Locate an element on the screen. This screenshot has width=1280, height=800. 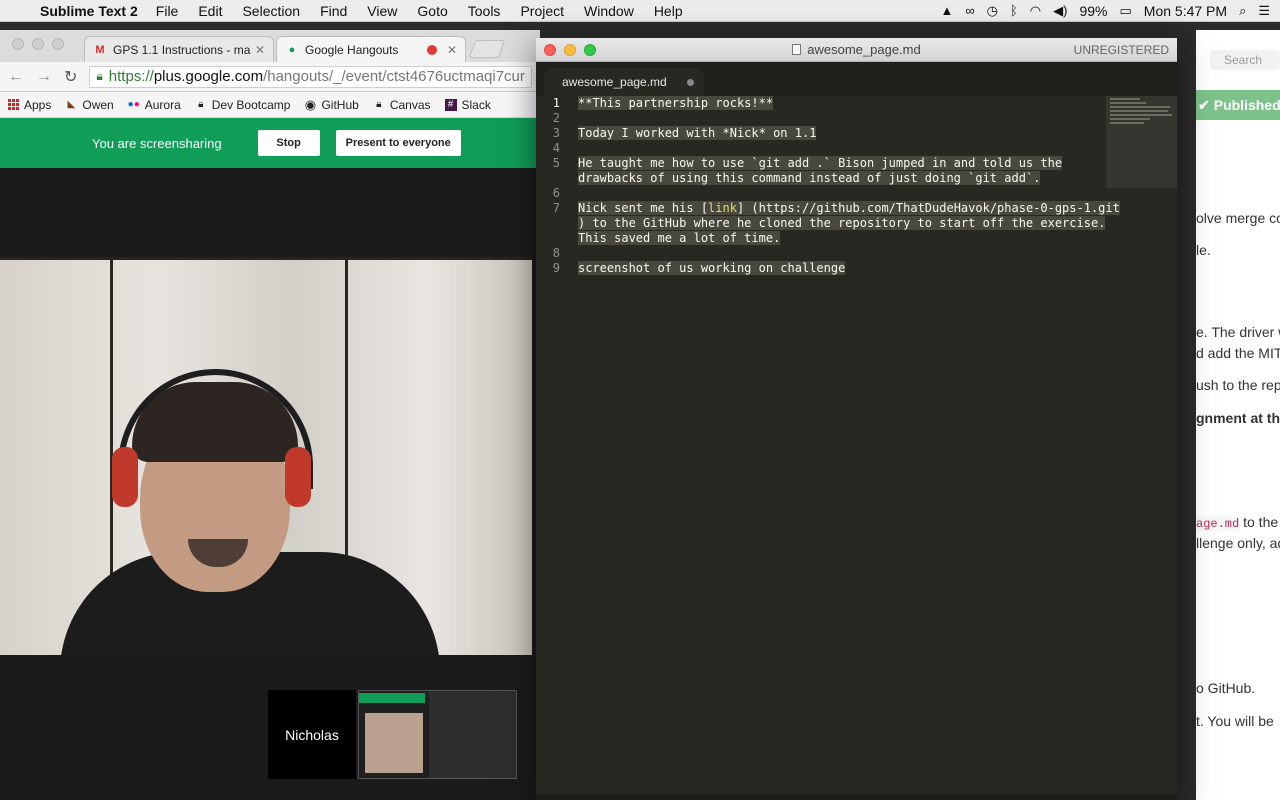
menu-selection: Selection is located at coordinates (271, 11).